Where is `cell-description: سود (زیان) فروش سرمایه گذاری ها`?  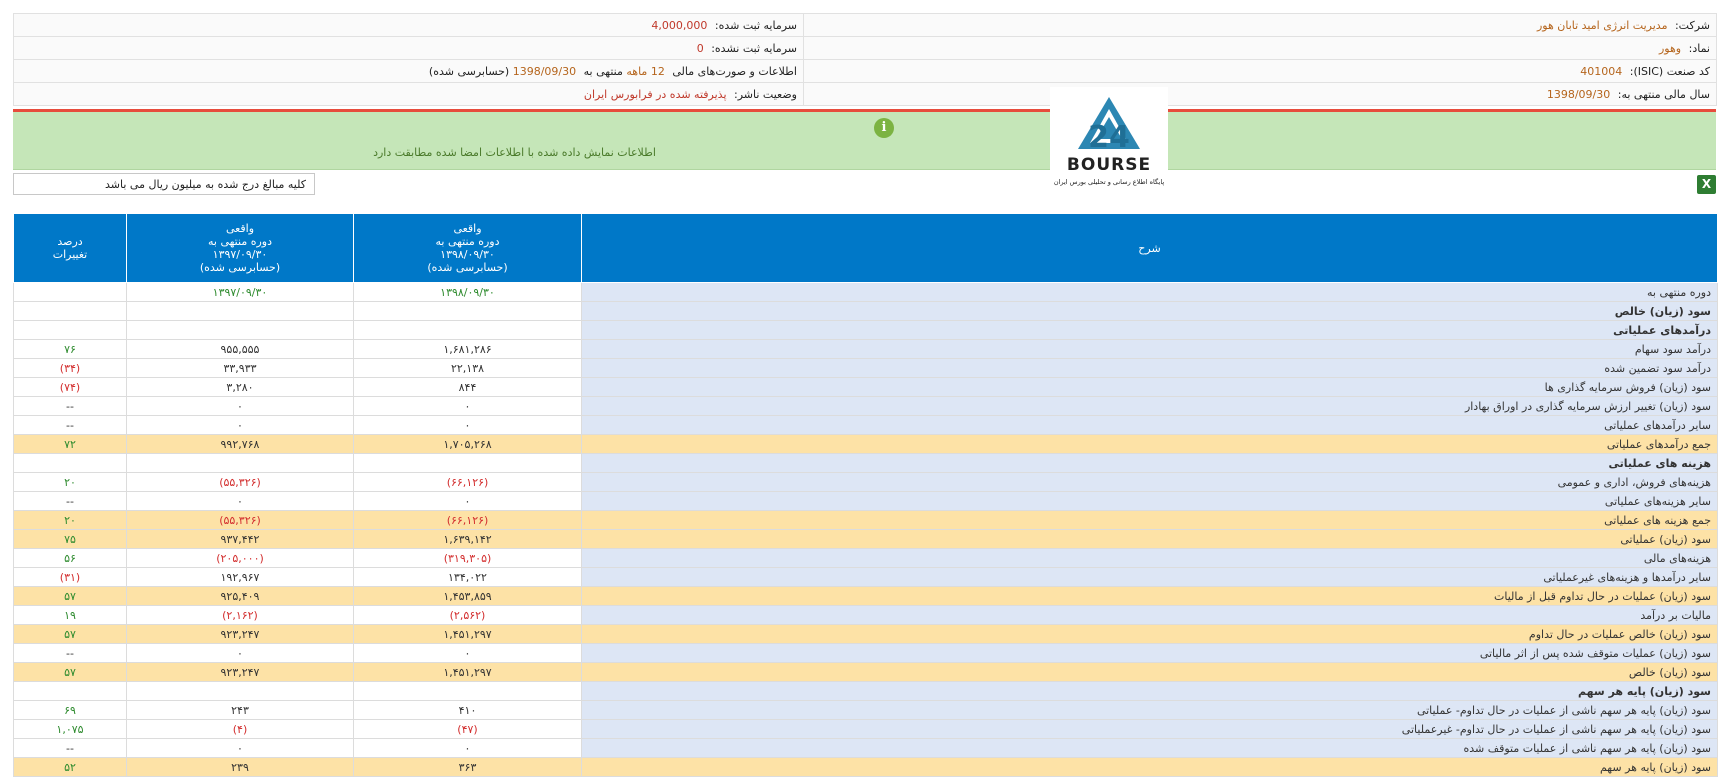
cell-description: سود (زیان) فروش سرمایه گذاری ها is located at coordinates (1149, 387).